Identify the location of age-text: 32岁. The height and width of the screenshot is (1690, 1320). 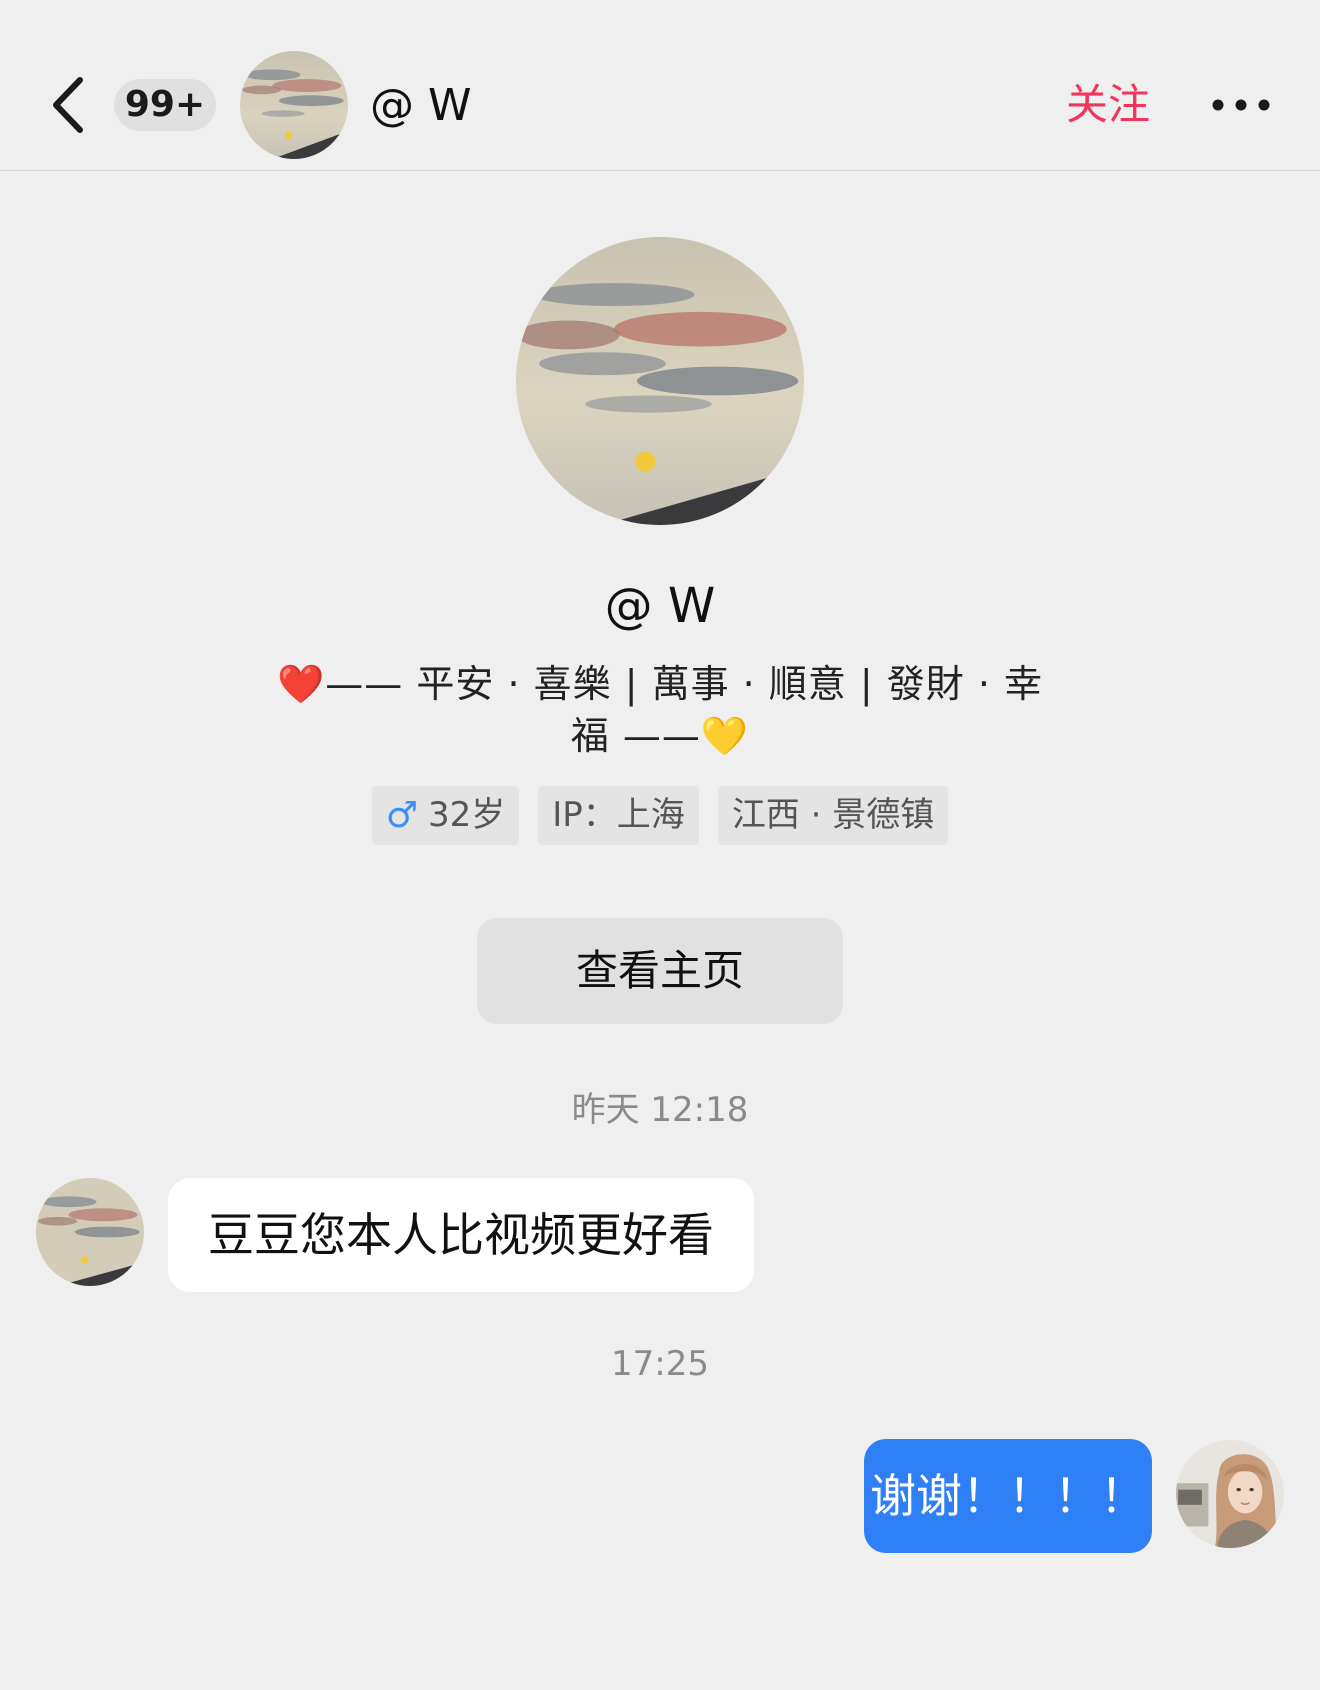
(467, 815).